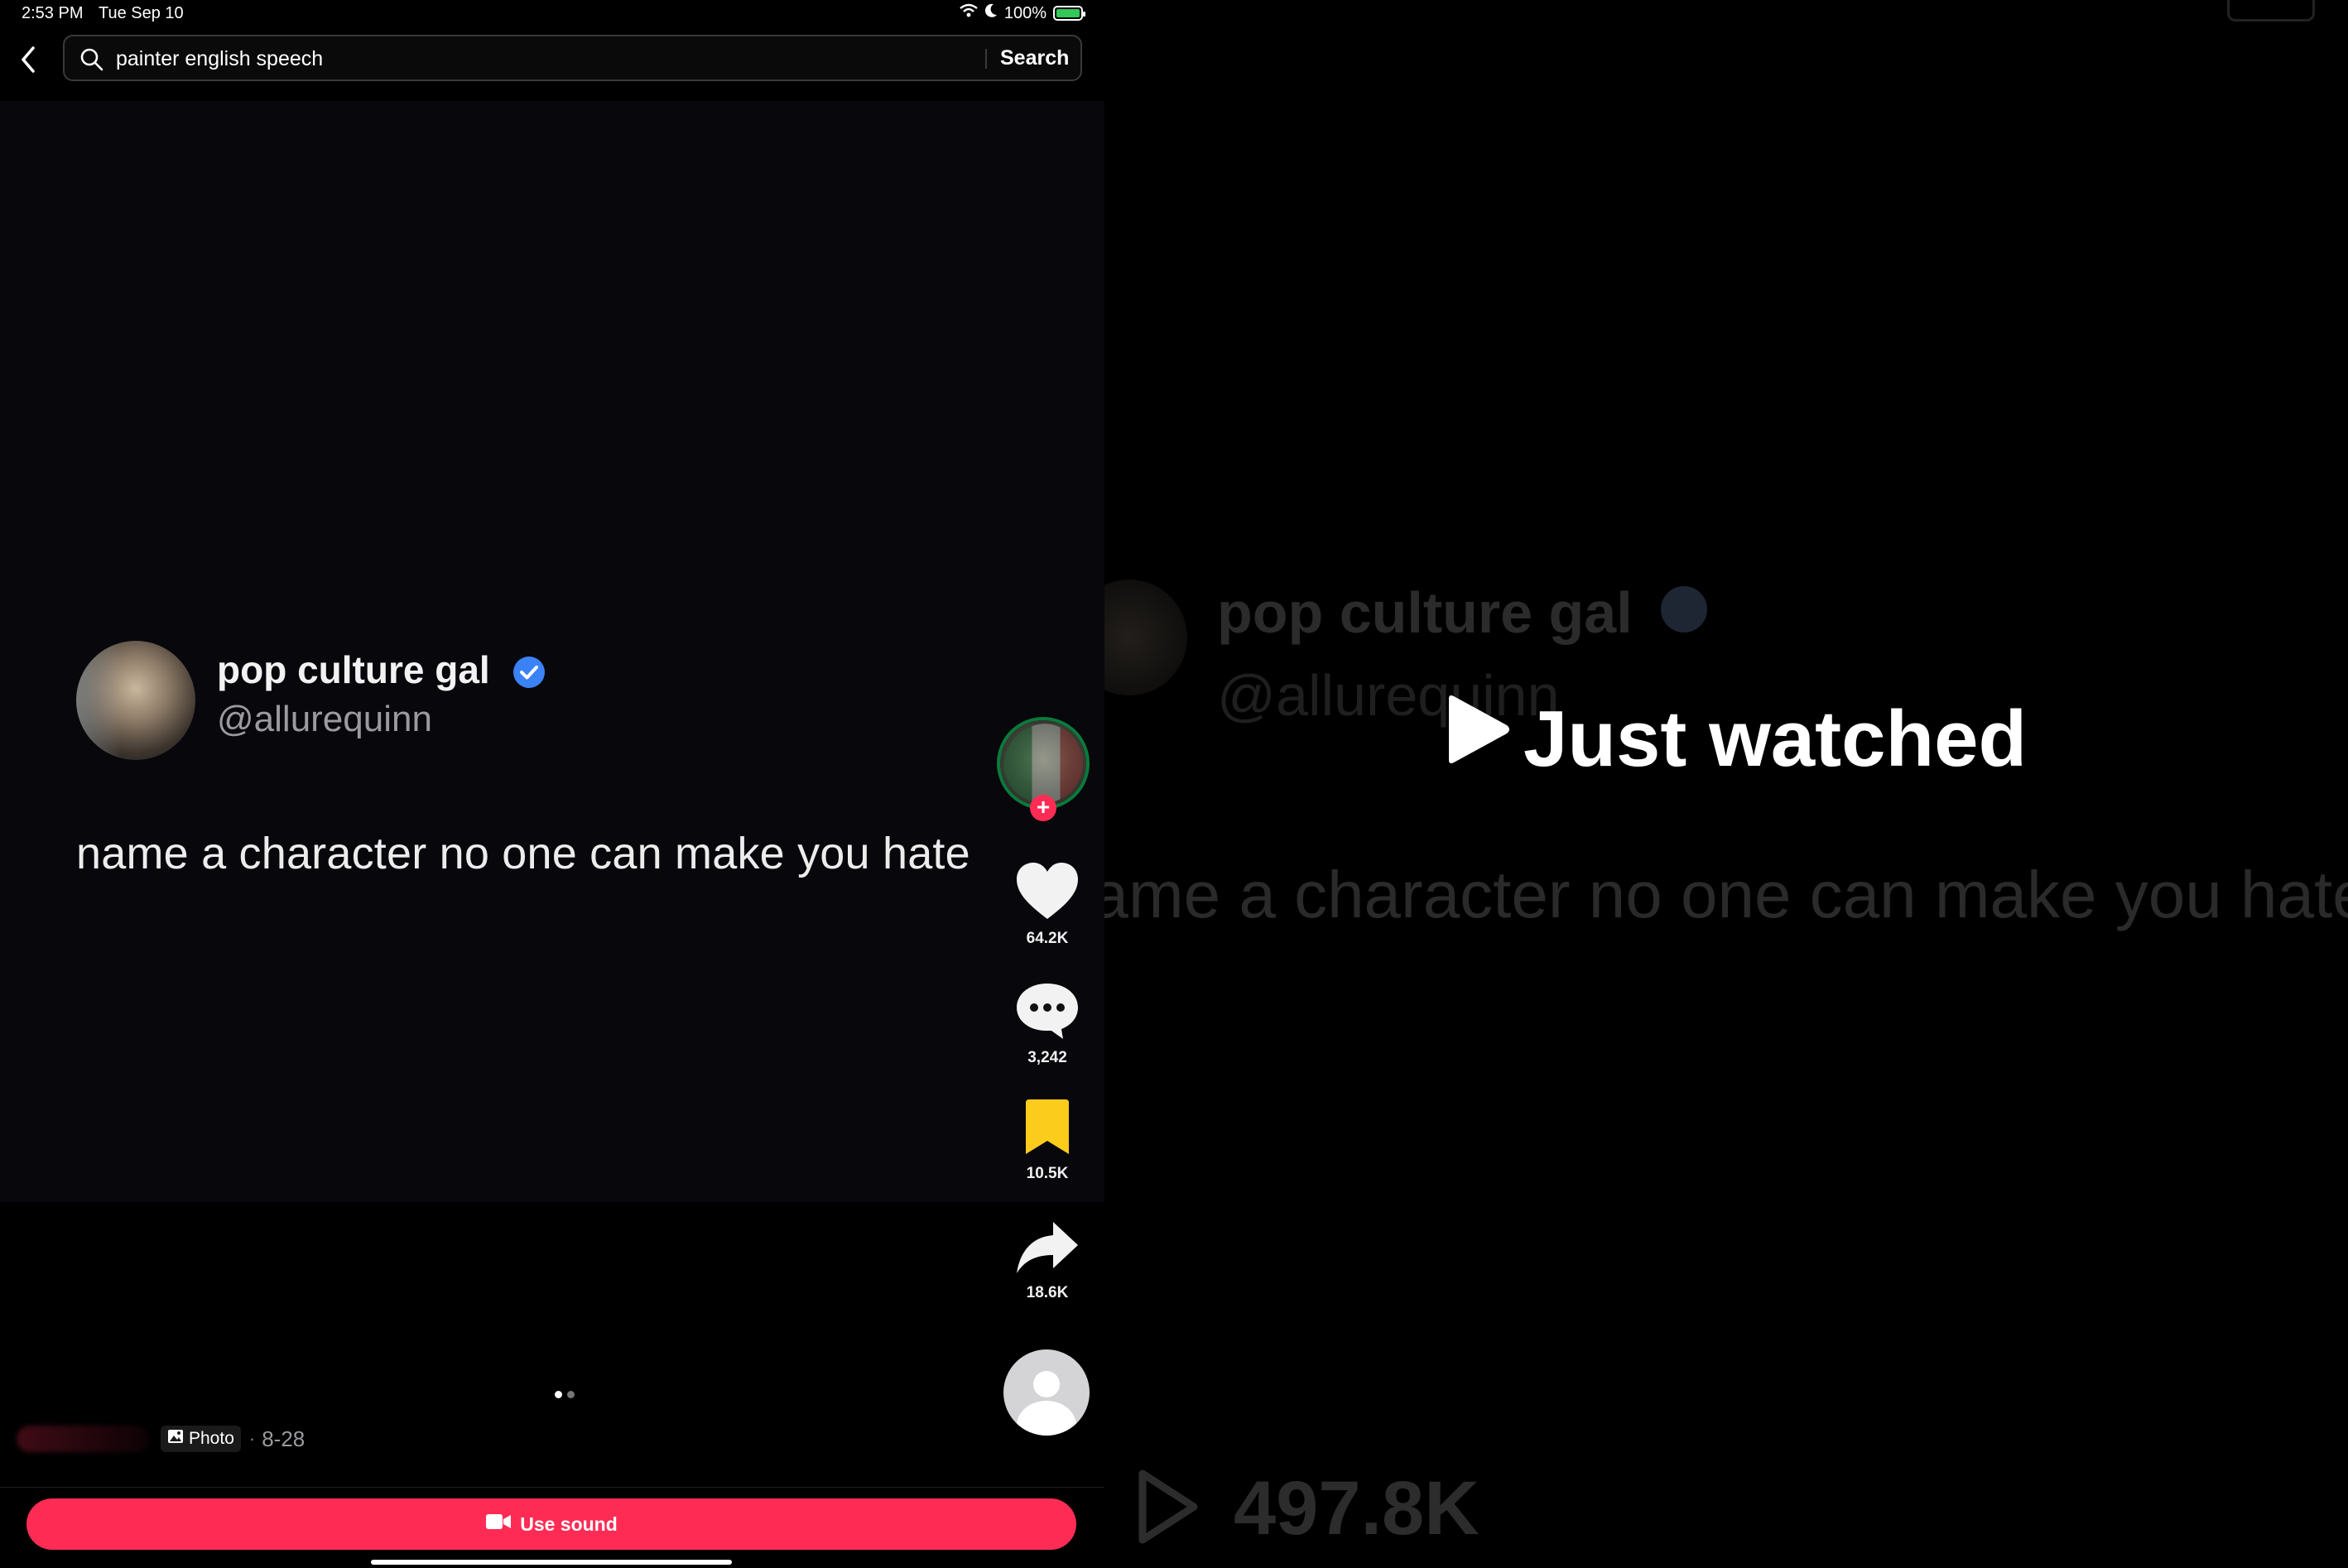  I want to click on status-date: Tue Sep 10, so click(141, 13).